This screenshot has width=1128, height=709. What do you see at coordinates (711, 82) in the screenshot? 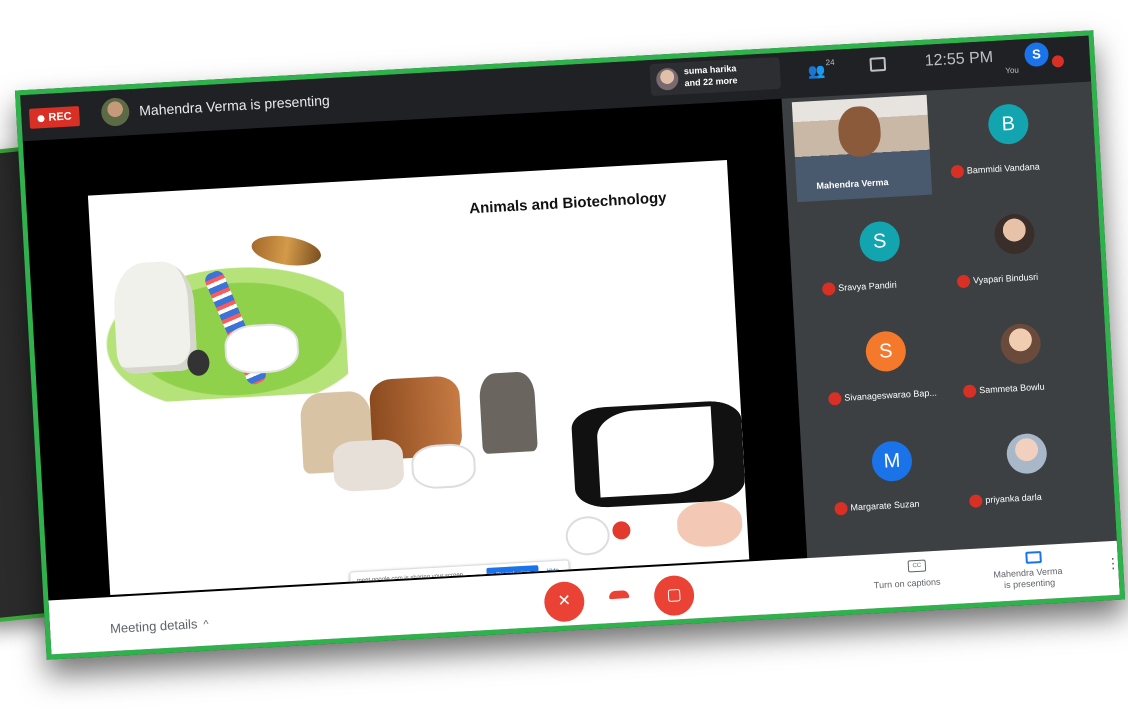
I see `participants-chip-line2: and 22 more` at bounding box center [711, 82].